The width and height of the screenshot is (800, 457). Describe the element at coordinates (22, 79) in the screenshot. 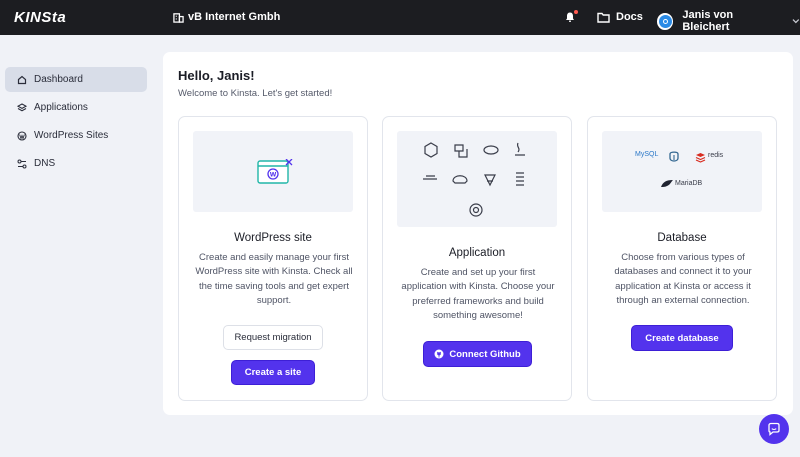

I see `home-icon` at that location.